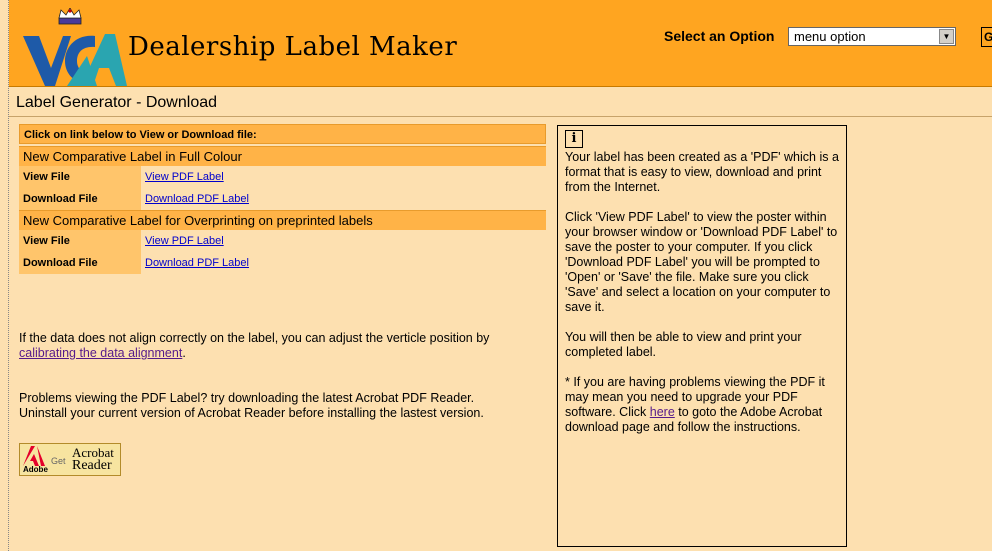 Image resolution: width=992 pixels, height=551 pixels. I want to click on adobe-logo-icon, so click(34, 456).